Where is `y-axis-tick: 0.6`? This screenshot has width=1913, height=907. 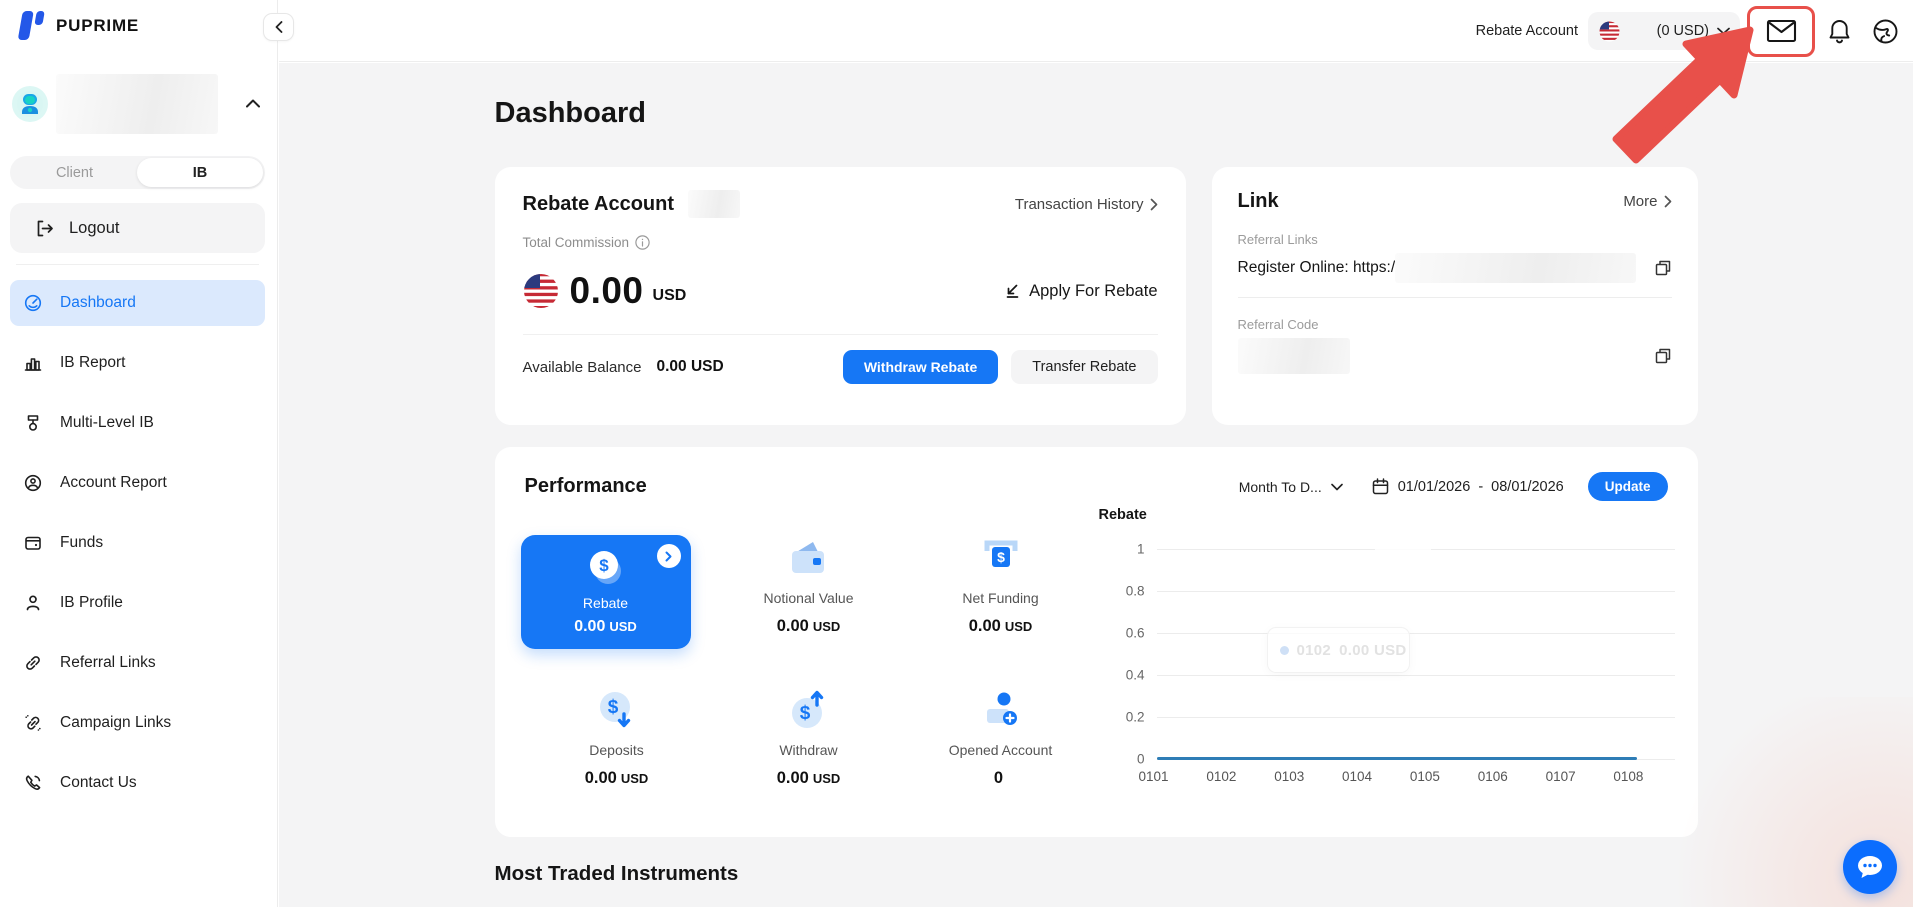
y-axis-tick: 0.6 is located at coordinates (1135, 633).